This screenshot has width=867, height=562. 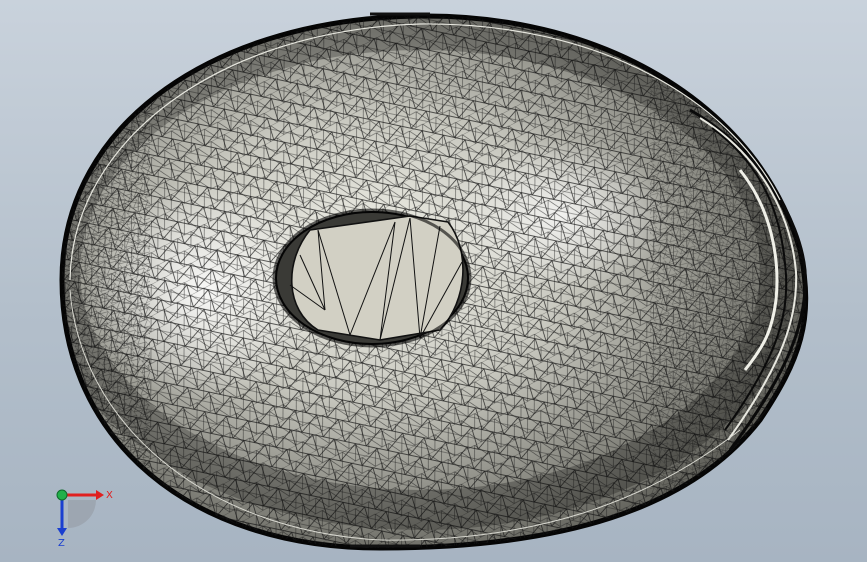 What do you see at coordinates (372, 278) in the screenshot?
I see `shell-opening` at bounding box center [372, 278].